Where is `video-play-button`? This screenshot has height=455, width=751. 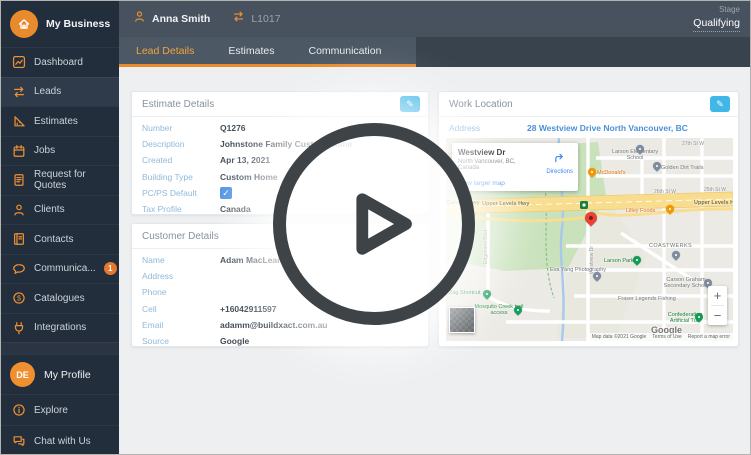 video-play-button is located at coordinates (374, 224).